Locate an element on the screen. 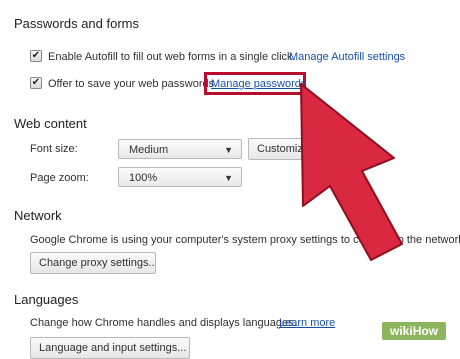  watermark-wiki: wiki is located at coordinates (401, 331).